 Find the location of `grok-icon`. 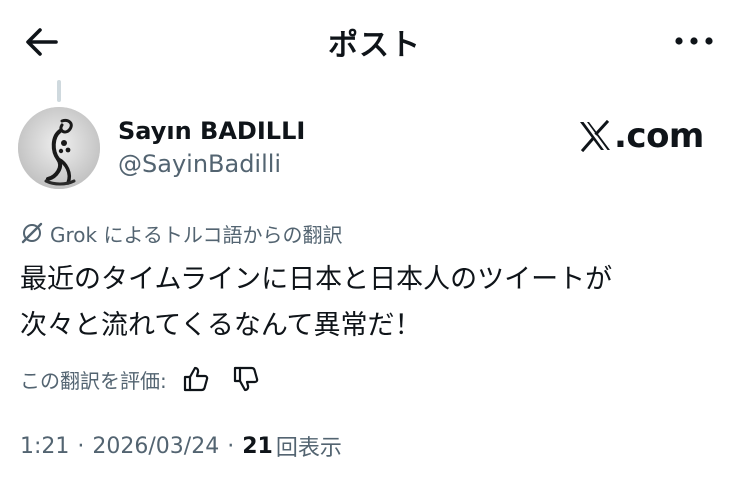

grok-icon is located at coordinates (32, 233).